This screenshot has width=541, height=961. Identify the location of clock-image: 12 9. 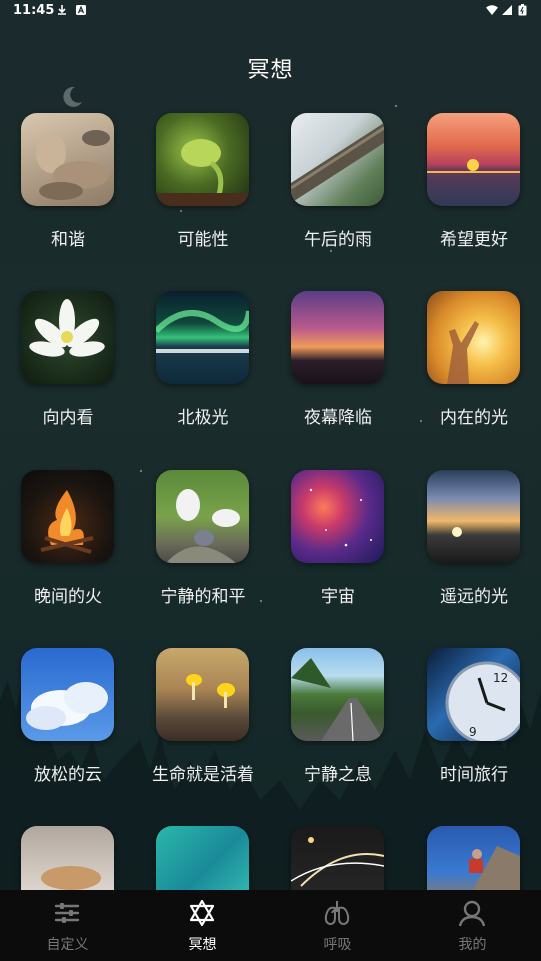
(473, 694).